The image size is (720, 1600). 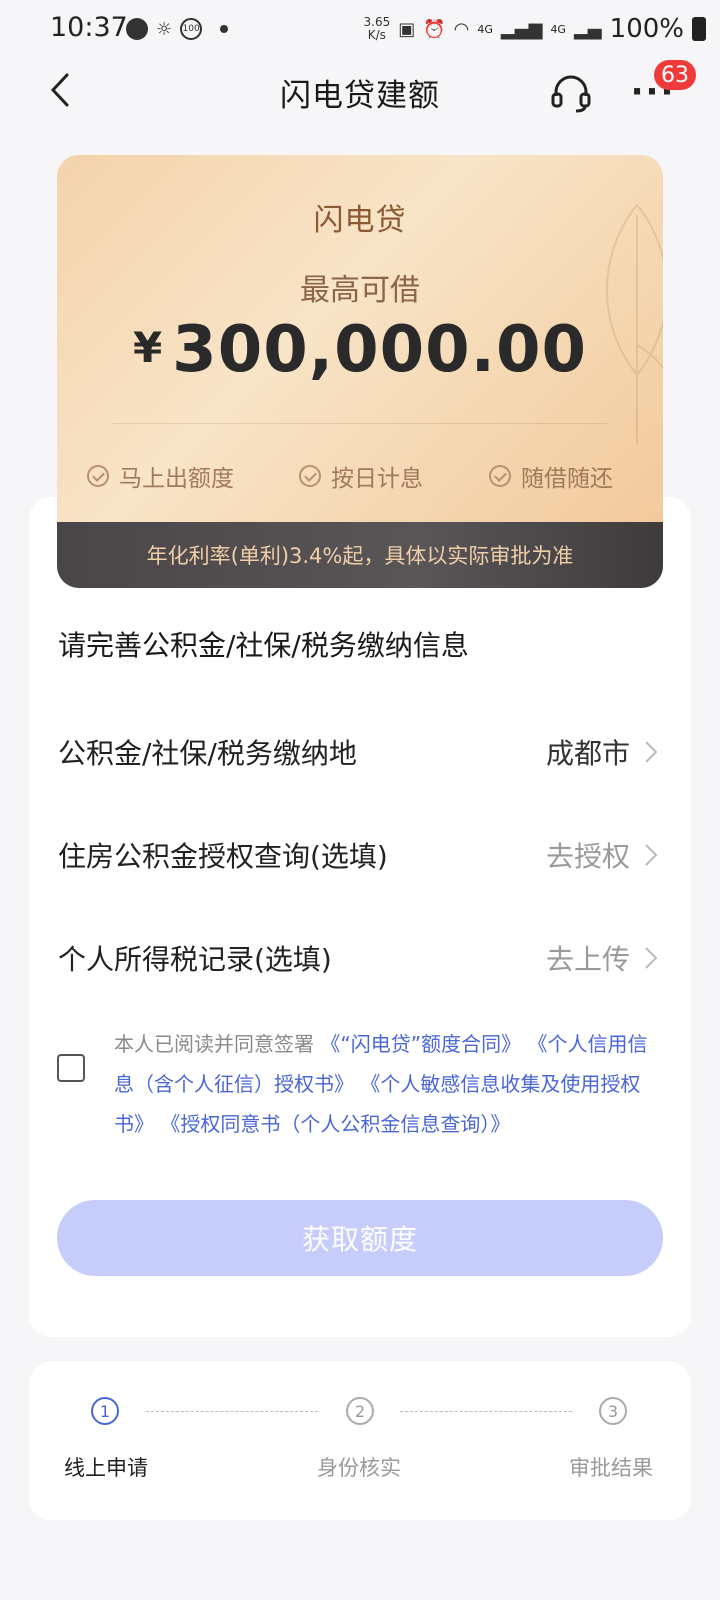 I want to click on feature-item: 随借随还, so click(x=551, y=476).